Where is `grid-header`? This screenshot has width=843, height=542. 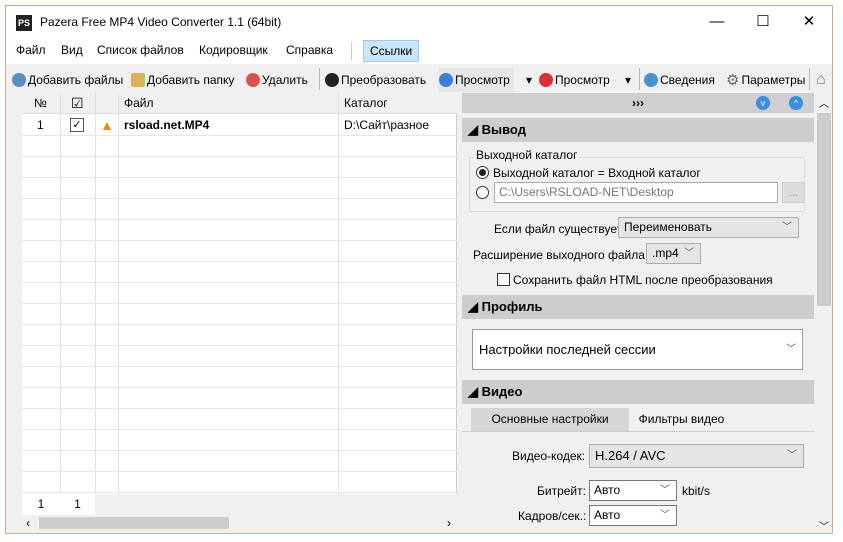
grid-header is located at coordinates (239, 103).